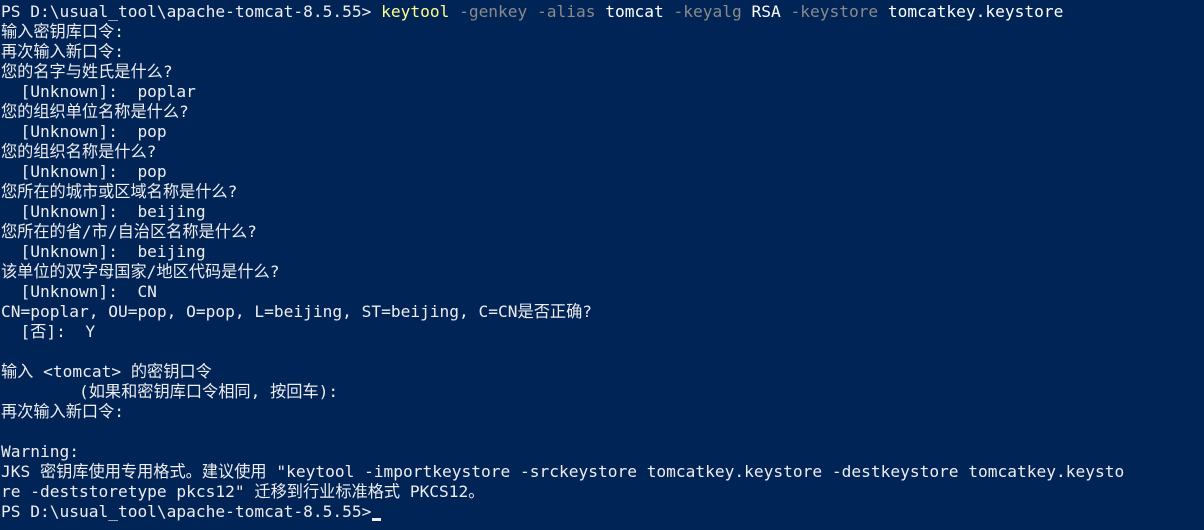 This screenshot has height=530, width=1204. Describe the element at coordinates (702, 11) in the screenshot. I see `param-keyalg: -keyalg` at that location.